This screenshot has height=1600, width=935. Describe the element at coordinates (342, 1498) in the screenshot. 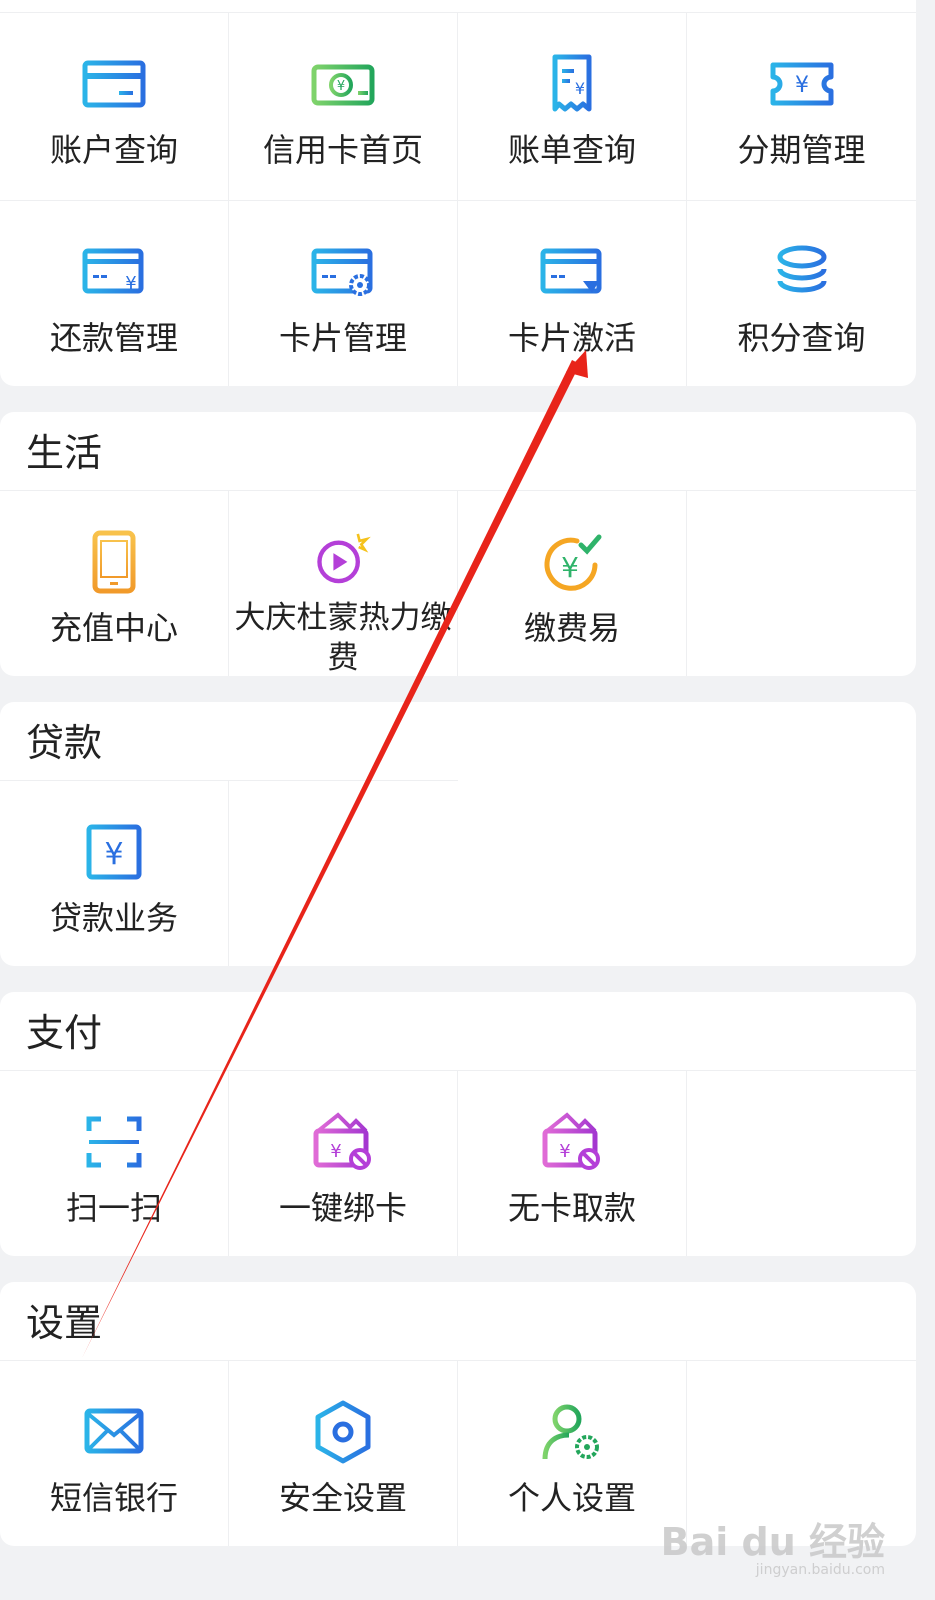

I see `grid-item-label: 安全设置` at that location.